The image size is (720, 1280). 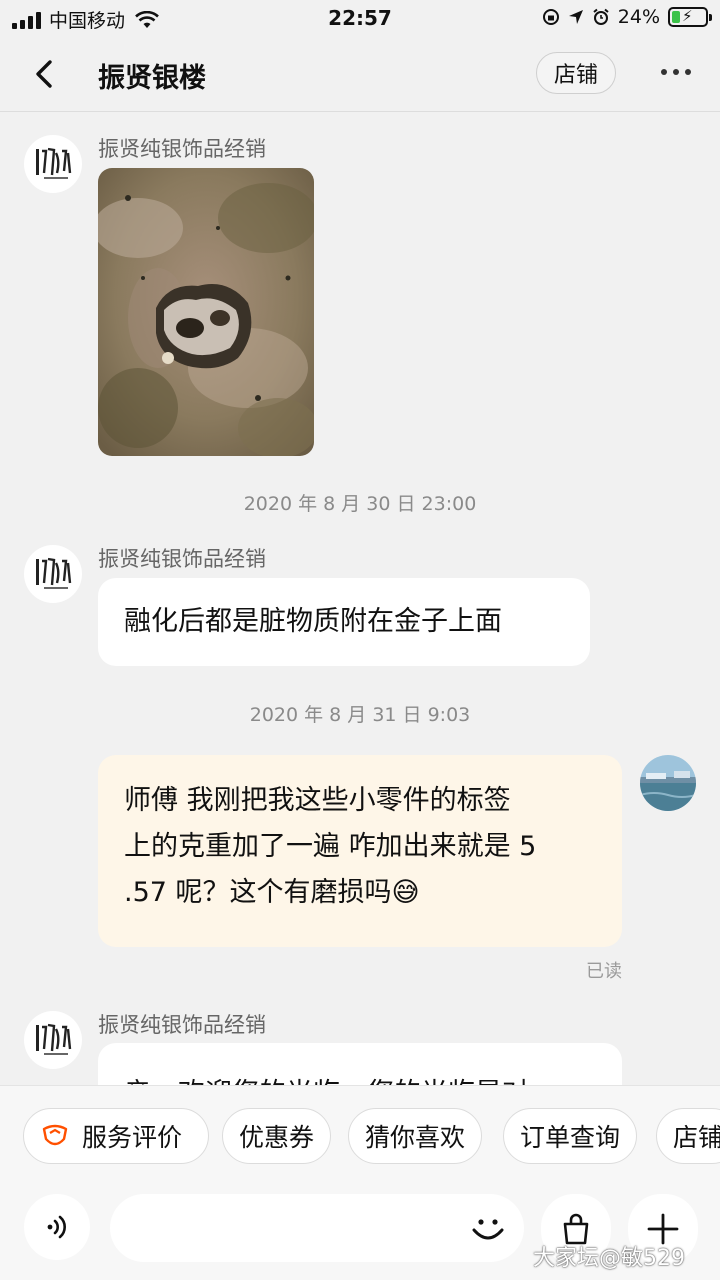 I want to click on voice-button, so click(x=57, y=1227).